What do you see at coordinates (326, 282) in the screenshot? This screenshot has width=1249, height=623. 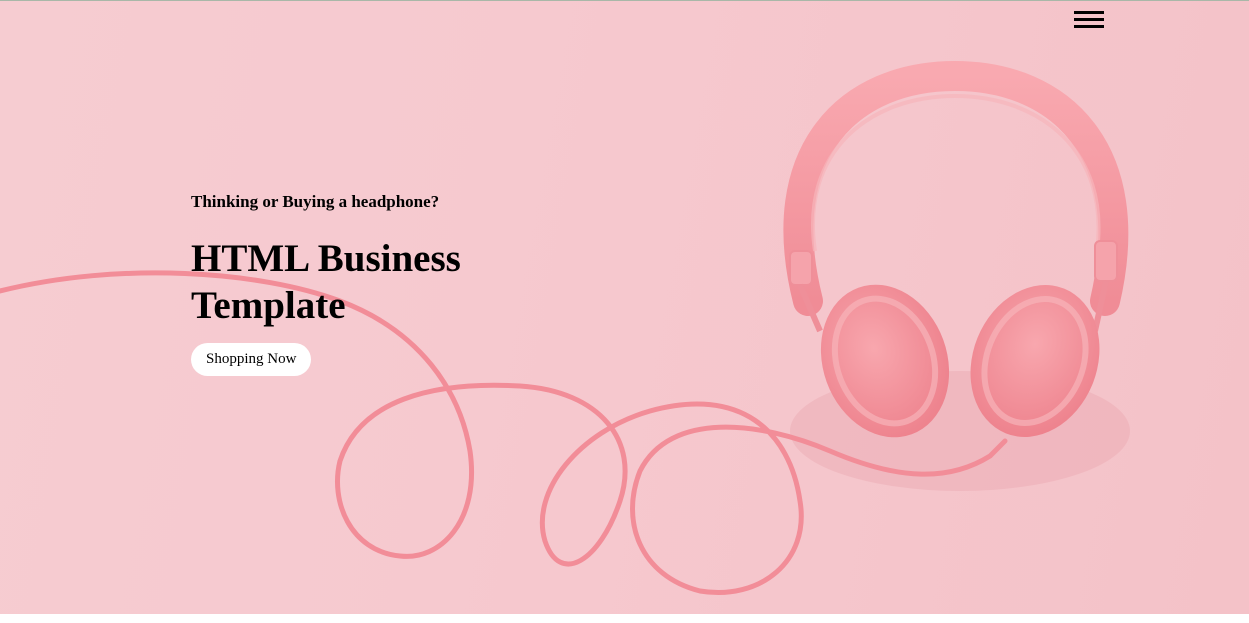 I see `hero-headline: HTML Business Template` at bounding box center [326, 282].